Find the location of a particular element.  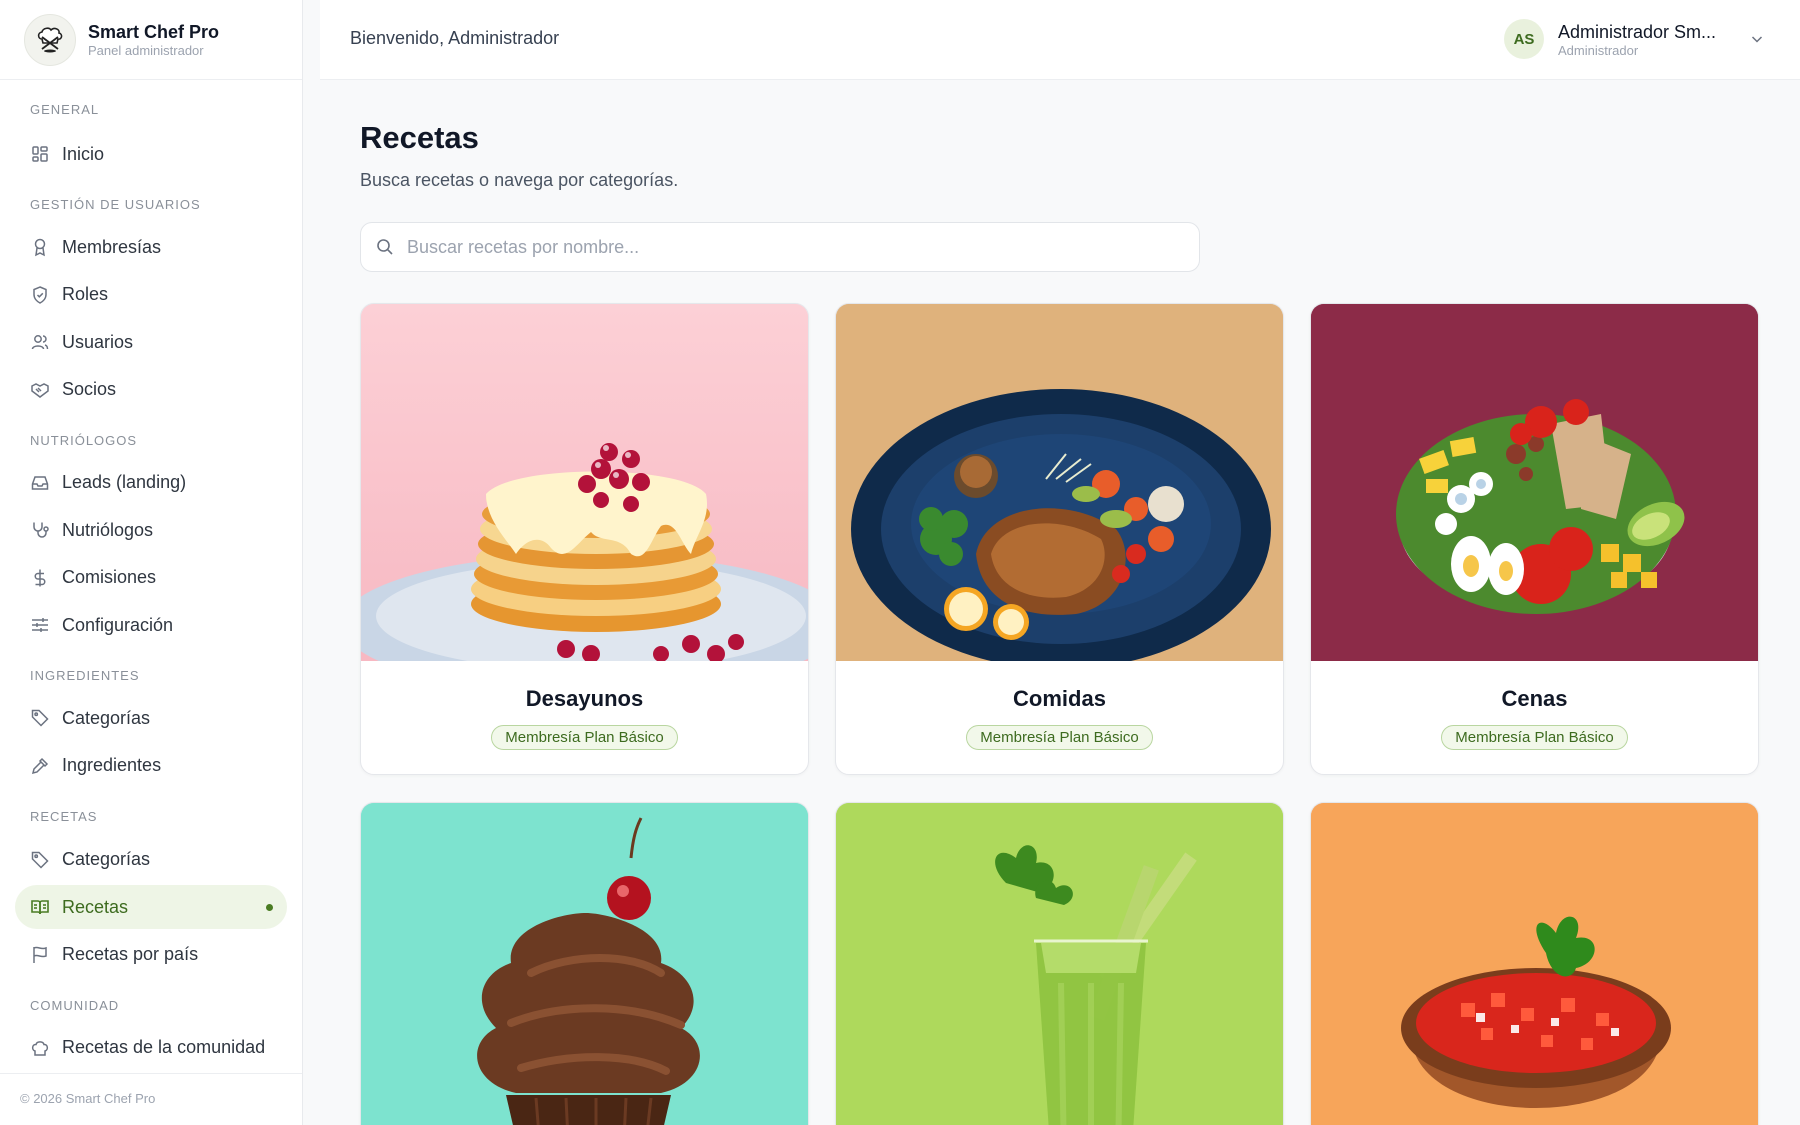

sidebar-item-recetas-comunidad: Recetas de la comunidad is located at coordinates (151, 1048).